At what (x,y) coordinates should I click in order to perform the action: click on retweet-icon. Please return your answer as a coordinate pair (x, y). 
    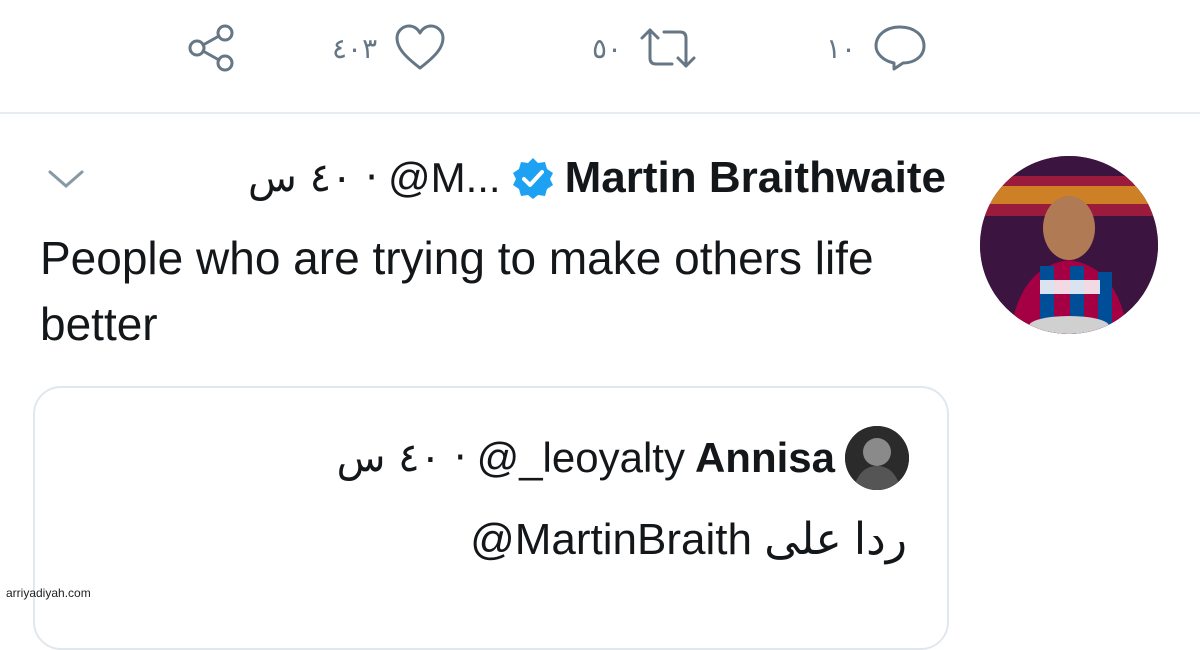
    Looking at the image, I should click on (668, 48).